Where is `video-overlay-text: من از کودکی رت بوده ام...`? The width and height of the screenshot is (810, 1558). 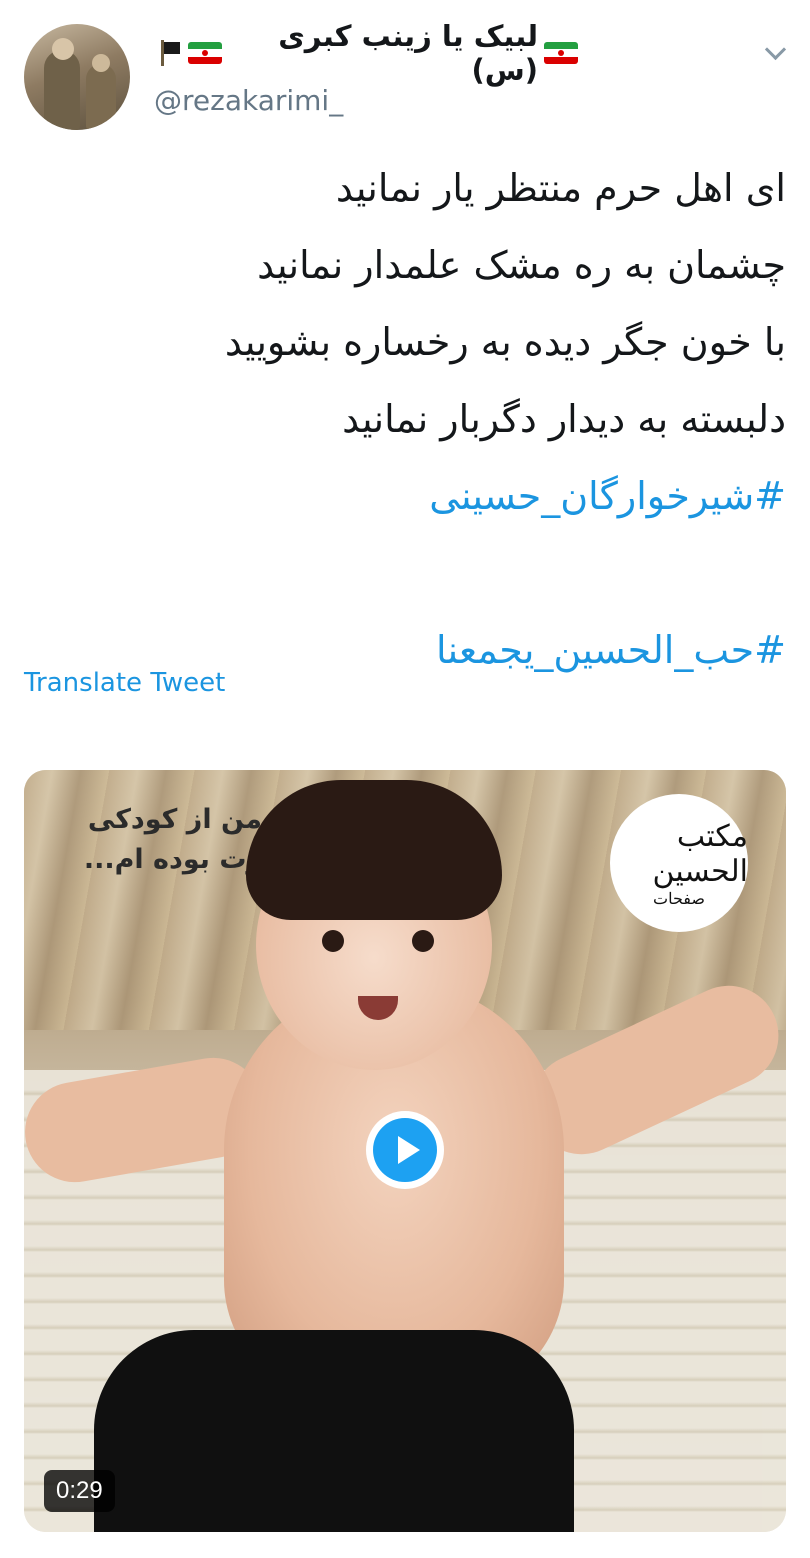 video-overlay-text: من از کودکی رت بوده ام... is located at coordinates (172, 840).